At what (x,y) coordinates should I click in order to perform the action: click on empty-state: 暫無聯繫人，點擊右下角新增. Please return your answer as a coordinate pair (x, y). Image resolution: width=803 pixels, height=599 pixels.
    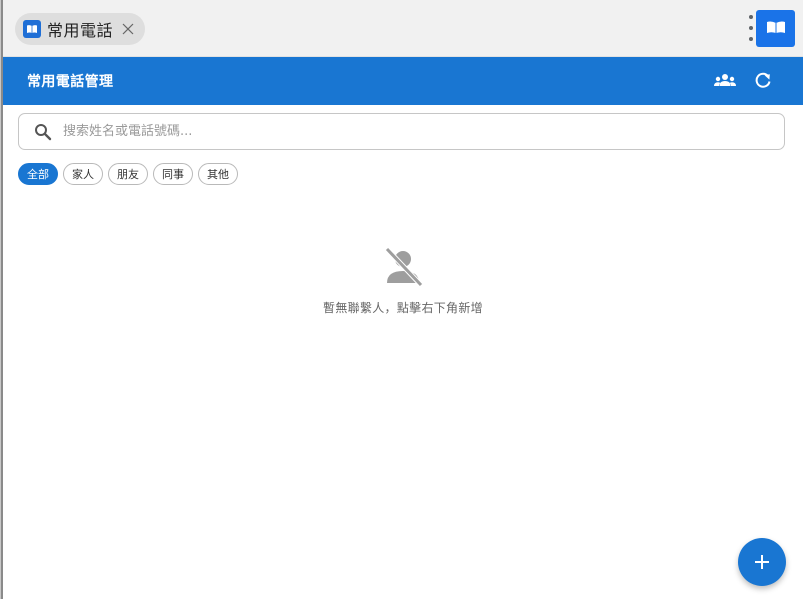
    Looking at the image, I should click on (403, 279).